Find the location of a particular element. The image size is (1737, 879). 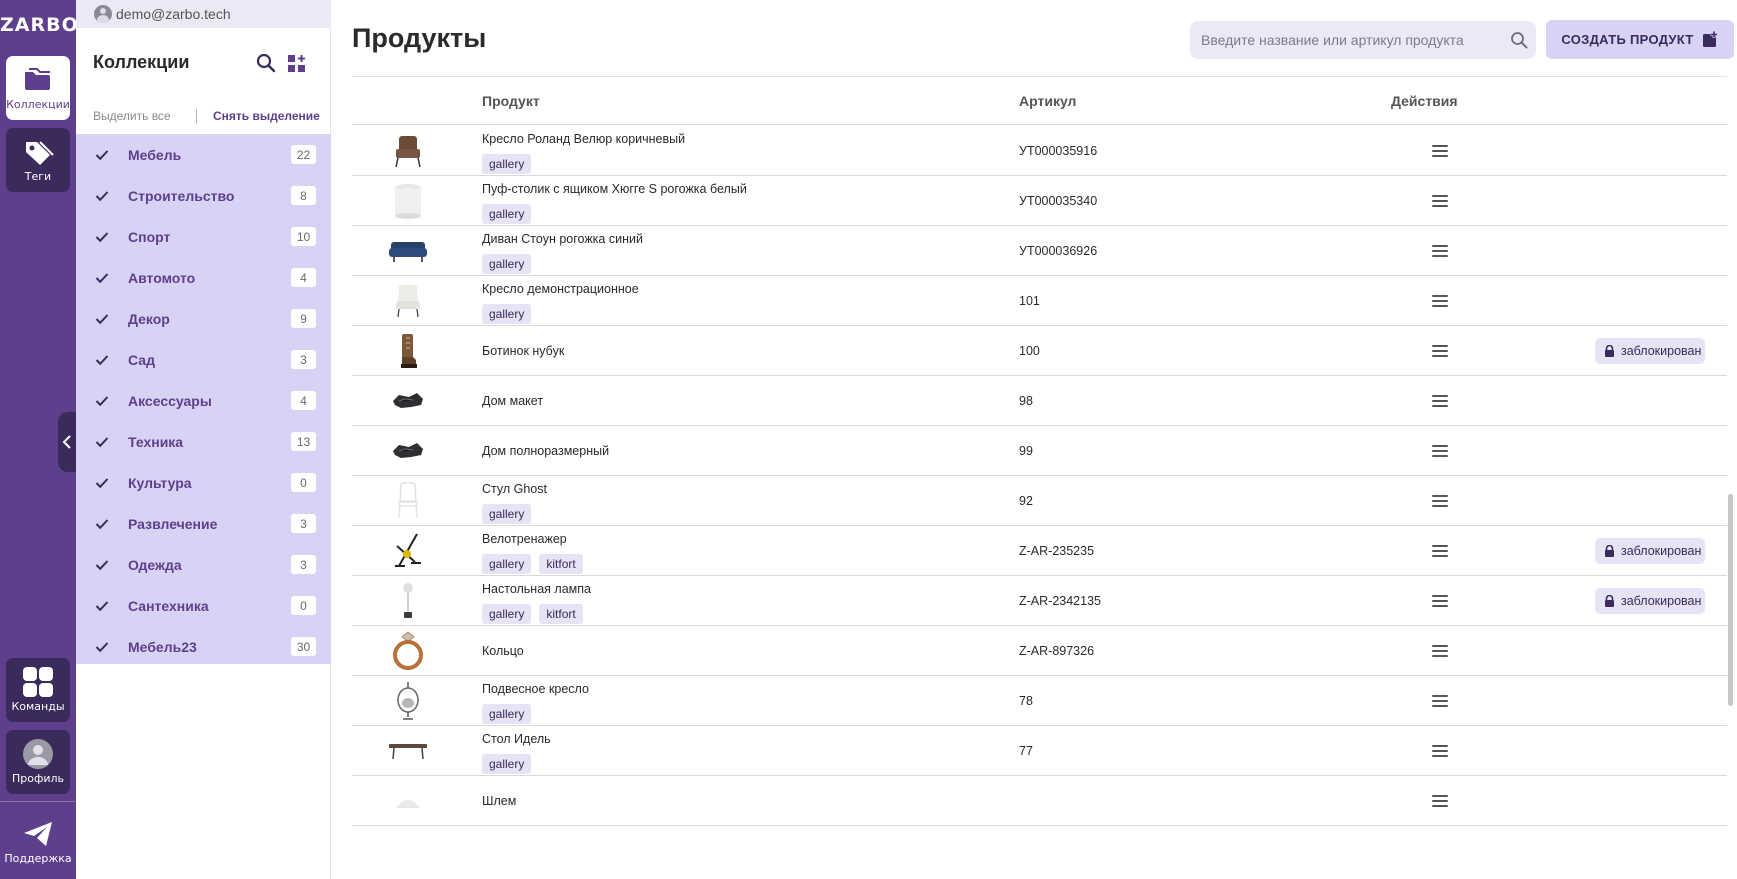

table-row: Дом макет 98 is located at coordinates (1039, 401).